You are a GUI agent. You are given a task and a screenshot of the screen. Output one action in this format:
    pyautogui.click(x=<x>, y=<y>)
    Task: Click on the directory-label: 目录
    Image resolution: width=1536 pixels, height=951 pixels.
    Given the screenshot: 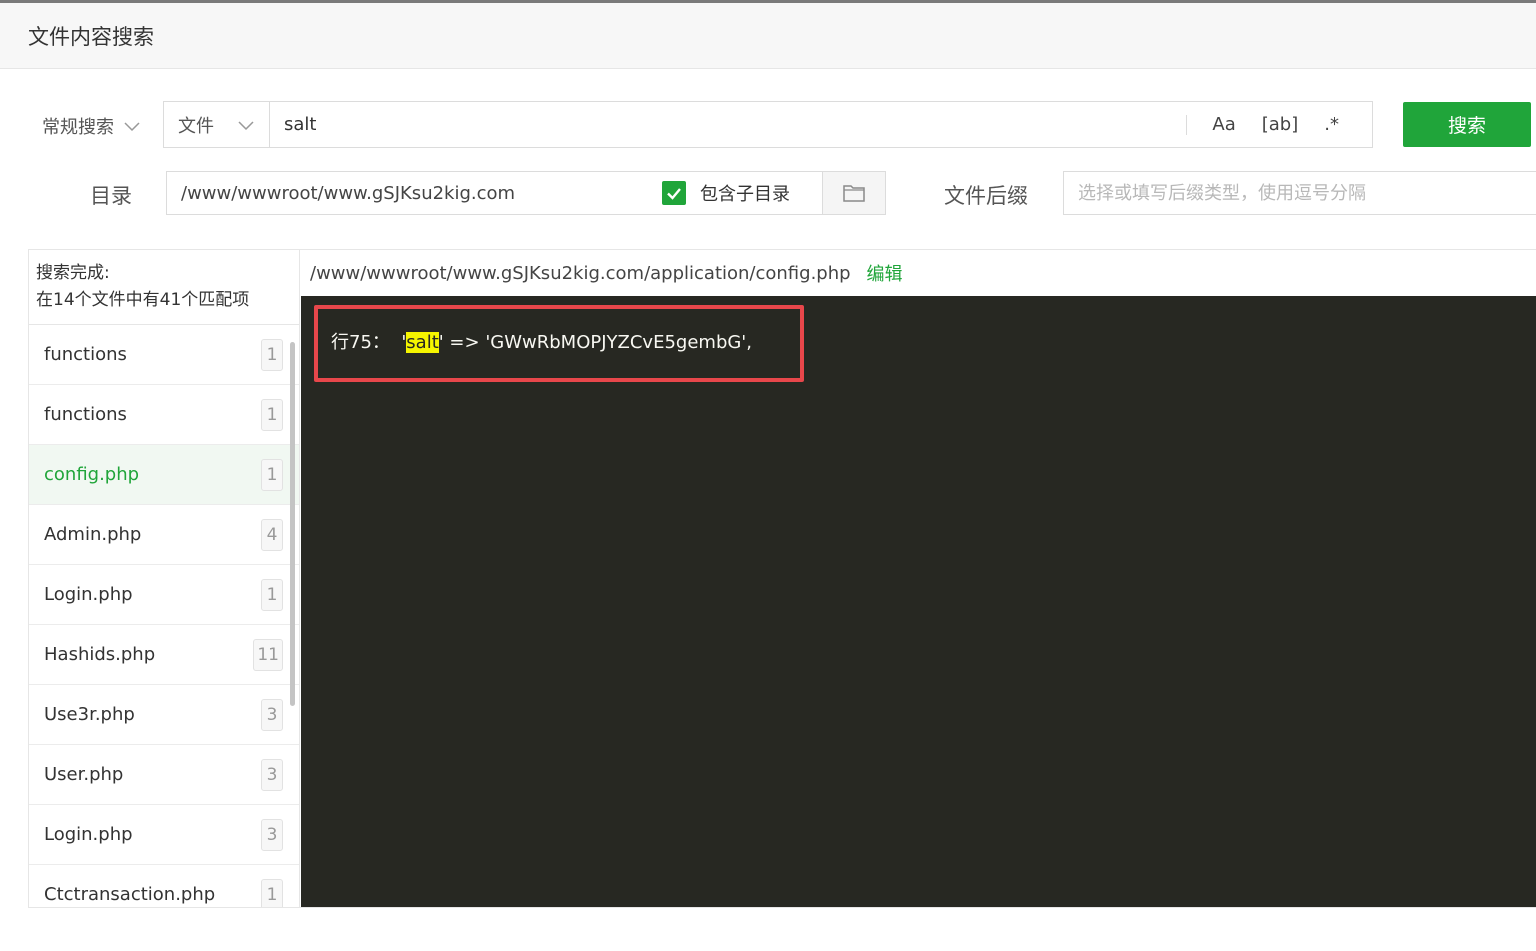 What is the action you would take?
    pyautogui.click(x=111, y=196)
    